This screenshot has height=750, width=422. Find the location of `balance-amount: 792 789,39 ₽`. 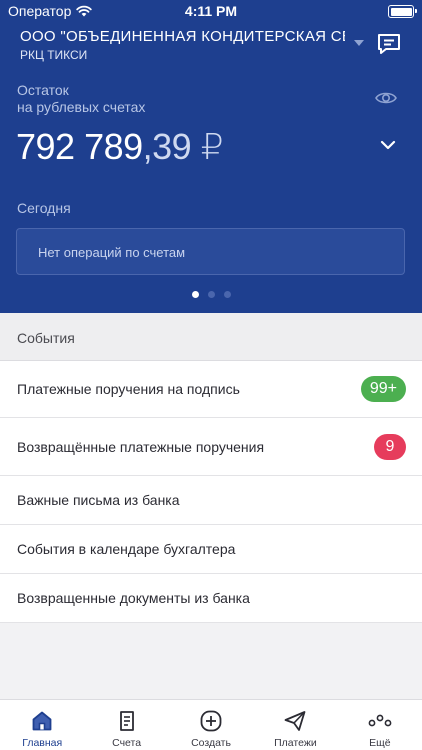

balance-amount: 792 789,39 ₽ is located at coordinates (120, 147).